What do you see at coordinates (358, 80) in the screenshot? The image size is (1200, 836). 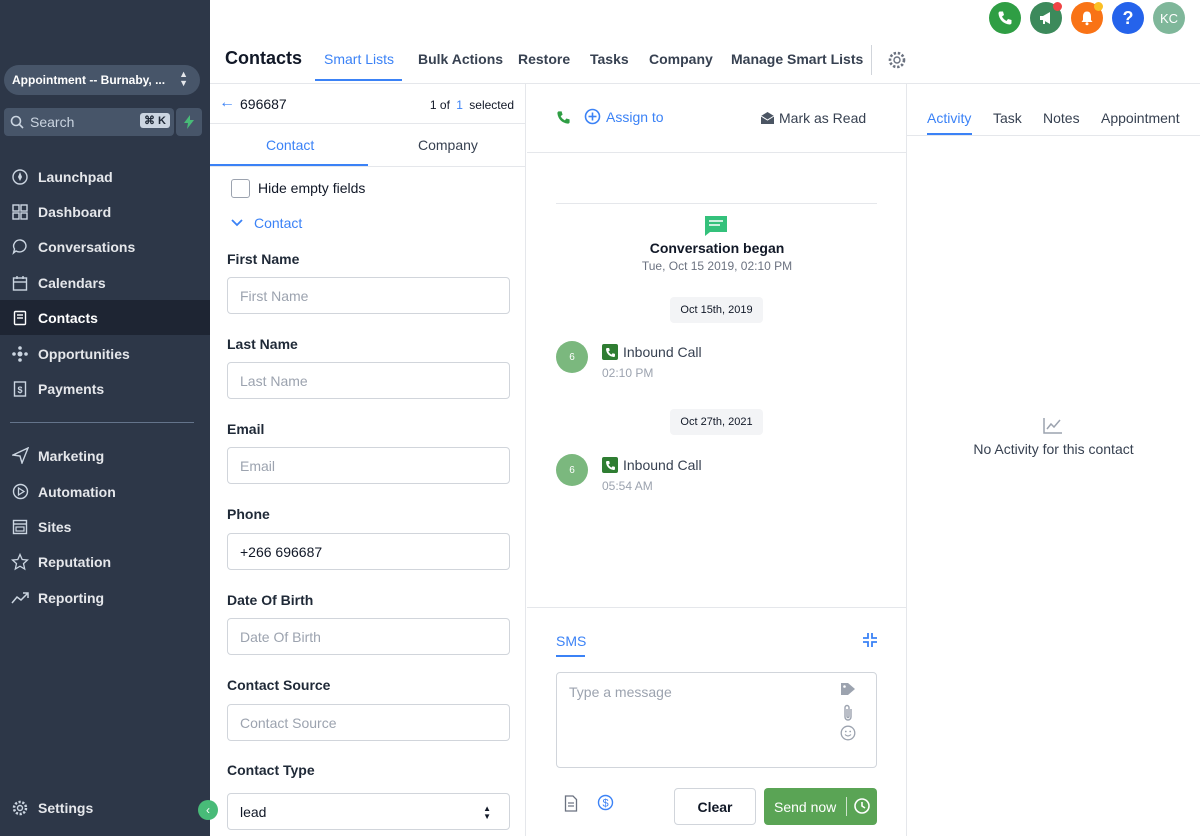 I see `active-tab-indicator` at bounding box center [358, 80].